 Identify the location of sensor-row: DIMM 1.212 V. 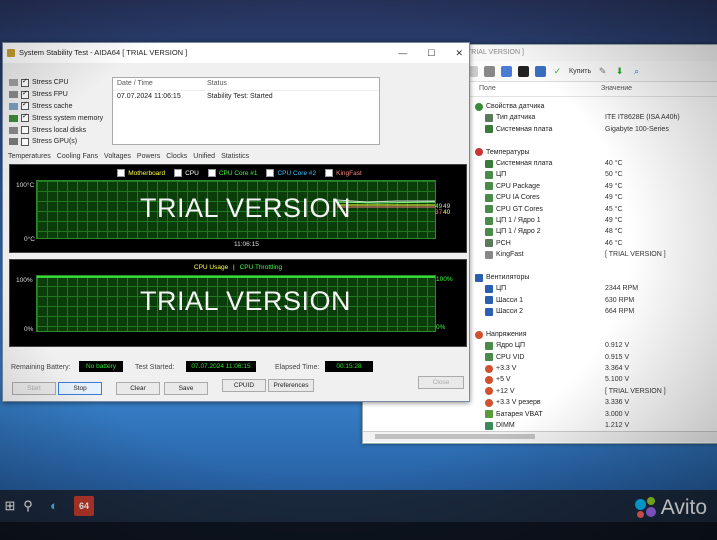
(596, 425).